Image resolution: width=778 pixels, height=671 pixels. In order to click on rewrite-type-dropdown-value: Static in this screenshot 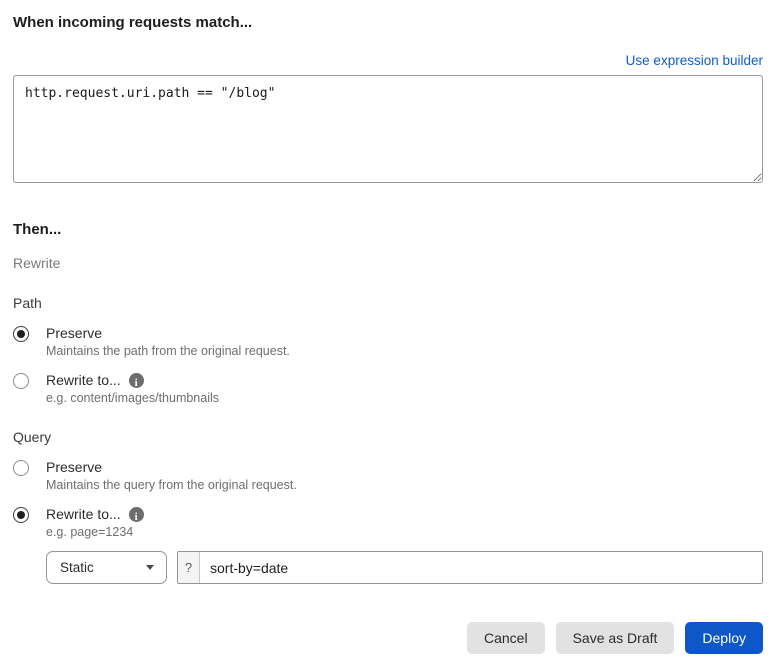, I will do `click(77, 567)`.